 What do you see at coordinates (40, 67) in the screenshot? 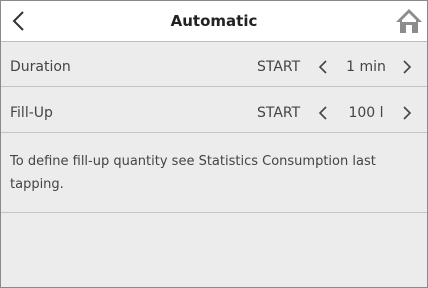
I see `duration-label: Duration` at bounding box center [40, 67].